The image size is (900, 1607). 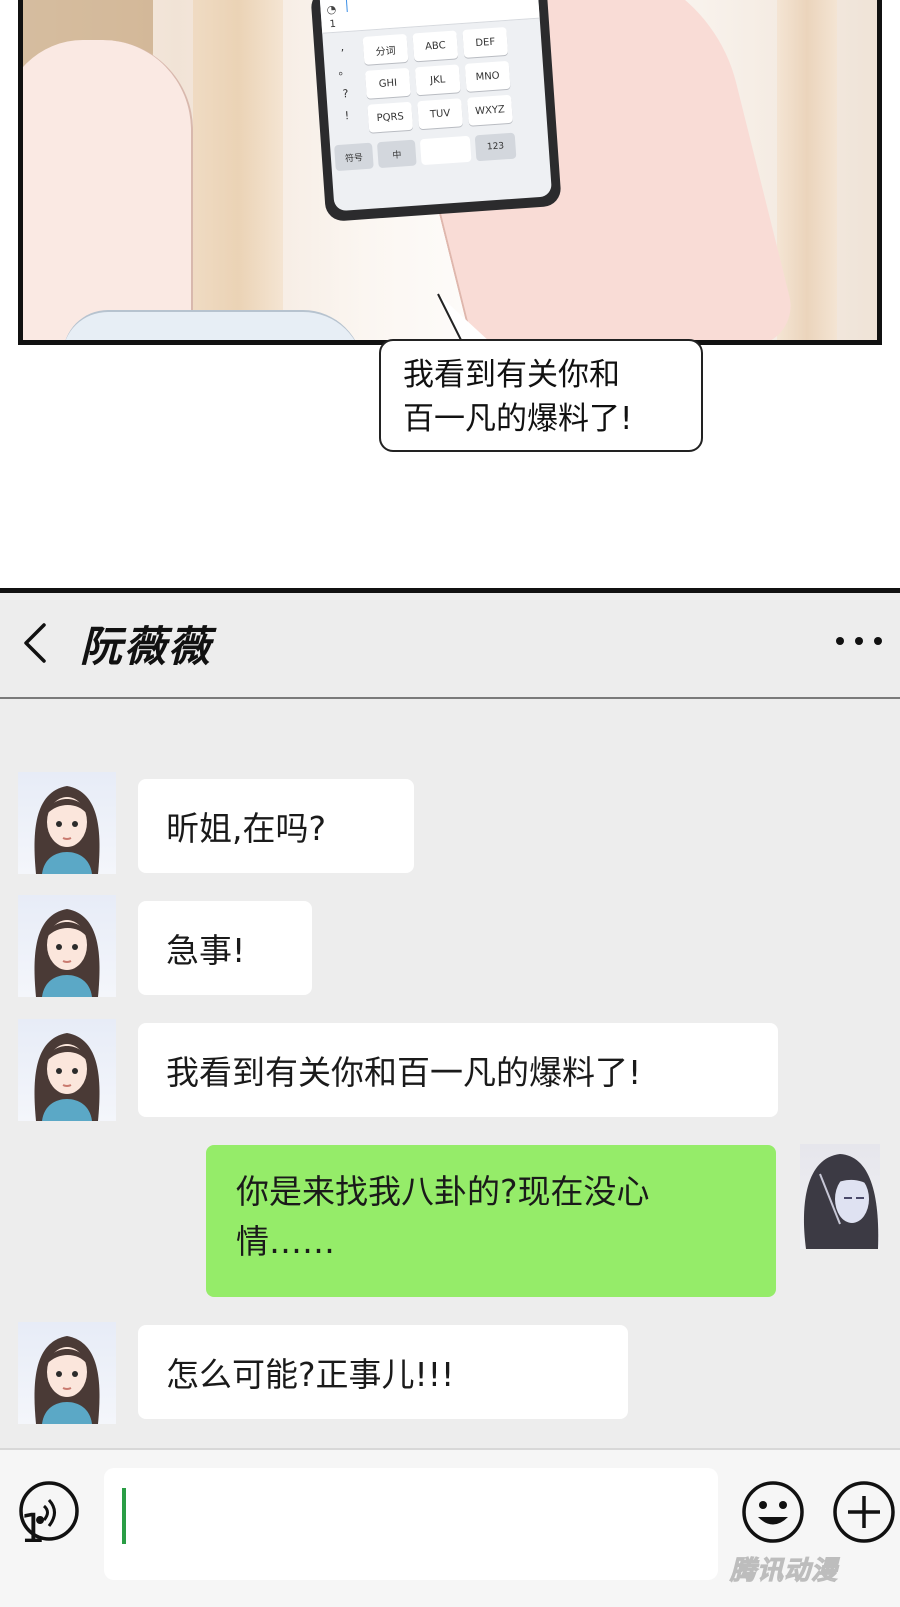 I want to click on message-bubble: 怎么可能?正事儿!!!, so click(x=383, y=1372).